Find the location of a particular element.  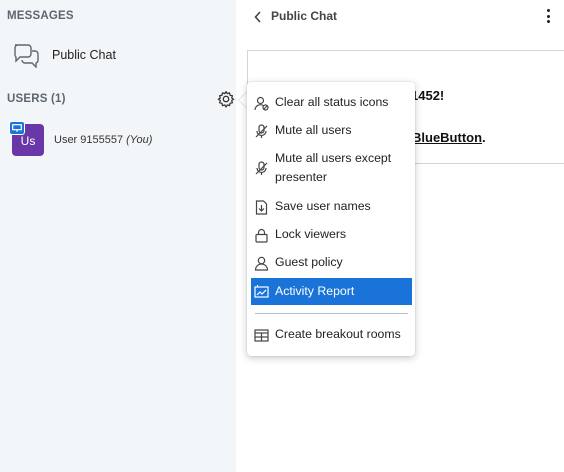

menu-item-clear-status-icons: Clear all status icons is located at coordinates (331, 103).